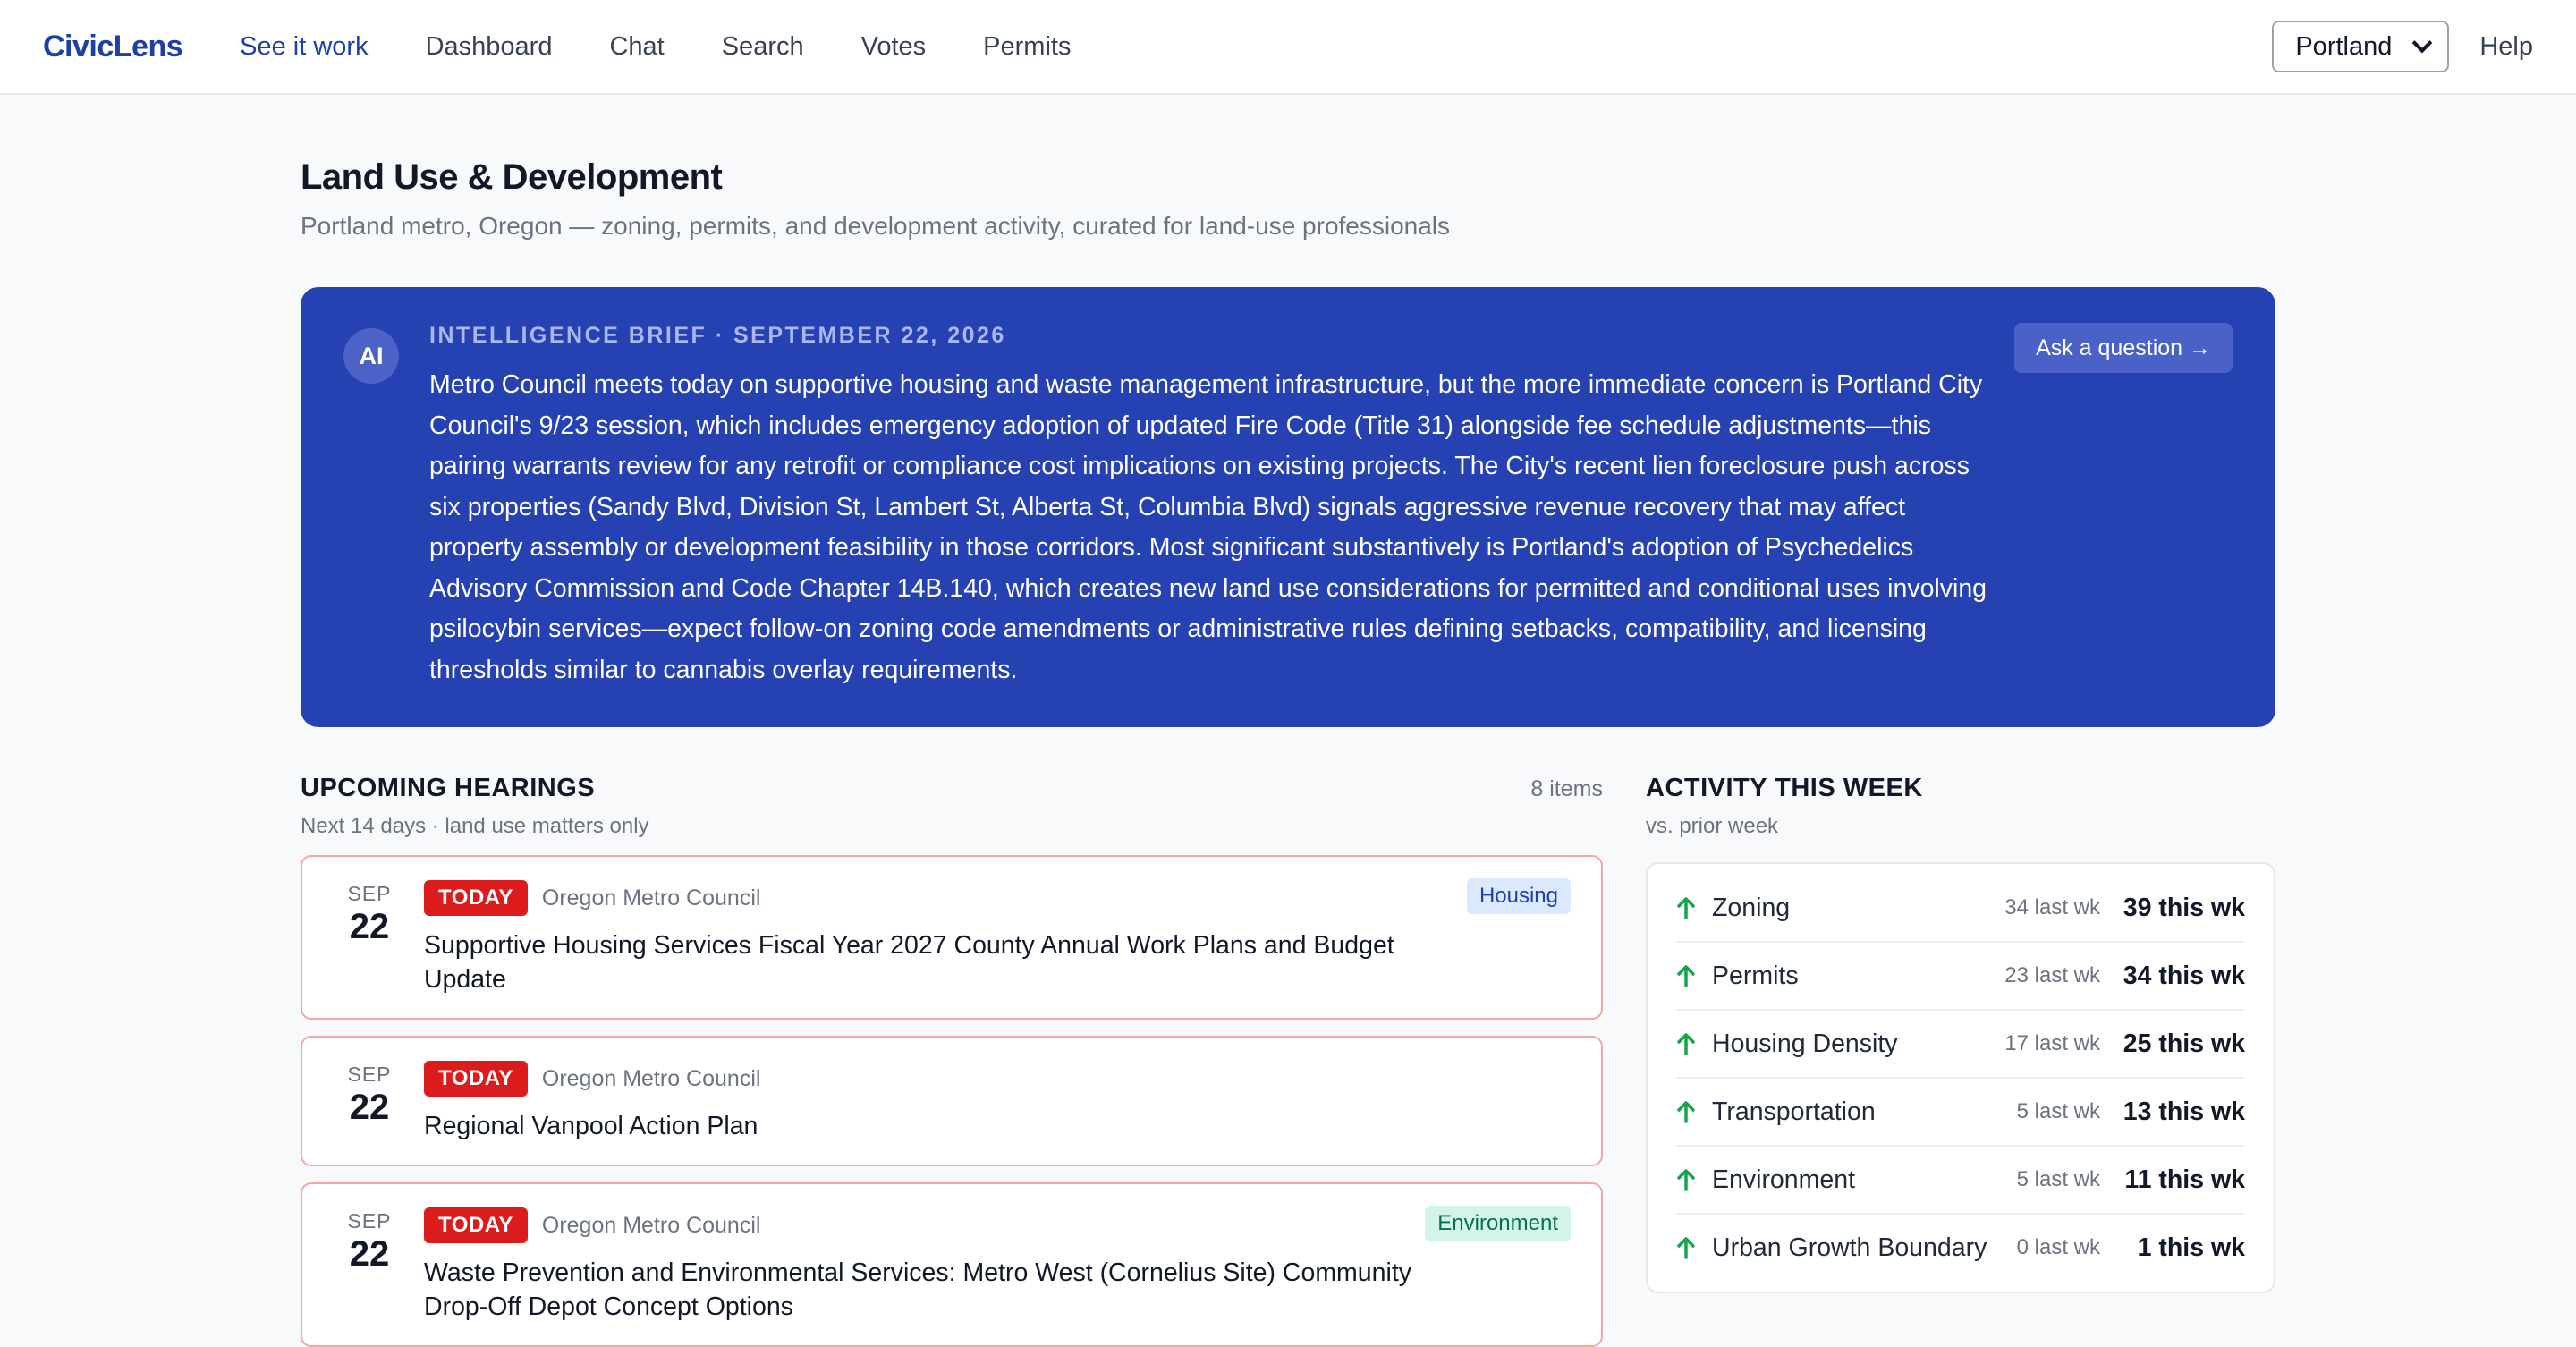  What do you see at coordinates (1960, 909) in the screenshot?
I see `activity-row-zoning: Zoning 34 last wk 39 this wk` at bounding box center [1960, 909].